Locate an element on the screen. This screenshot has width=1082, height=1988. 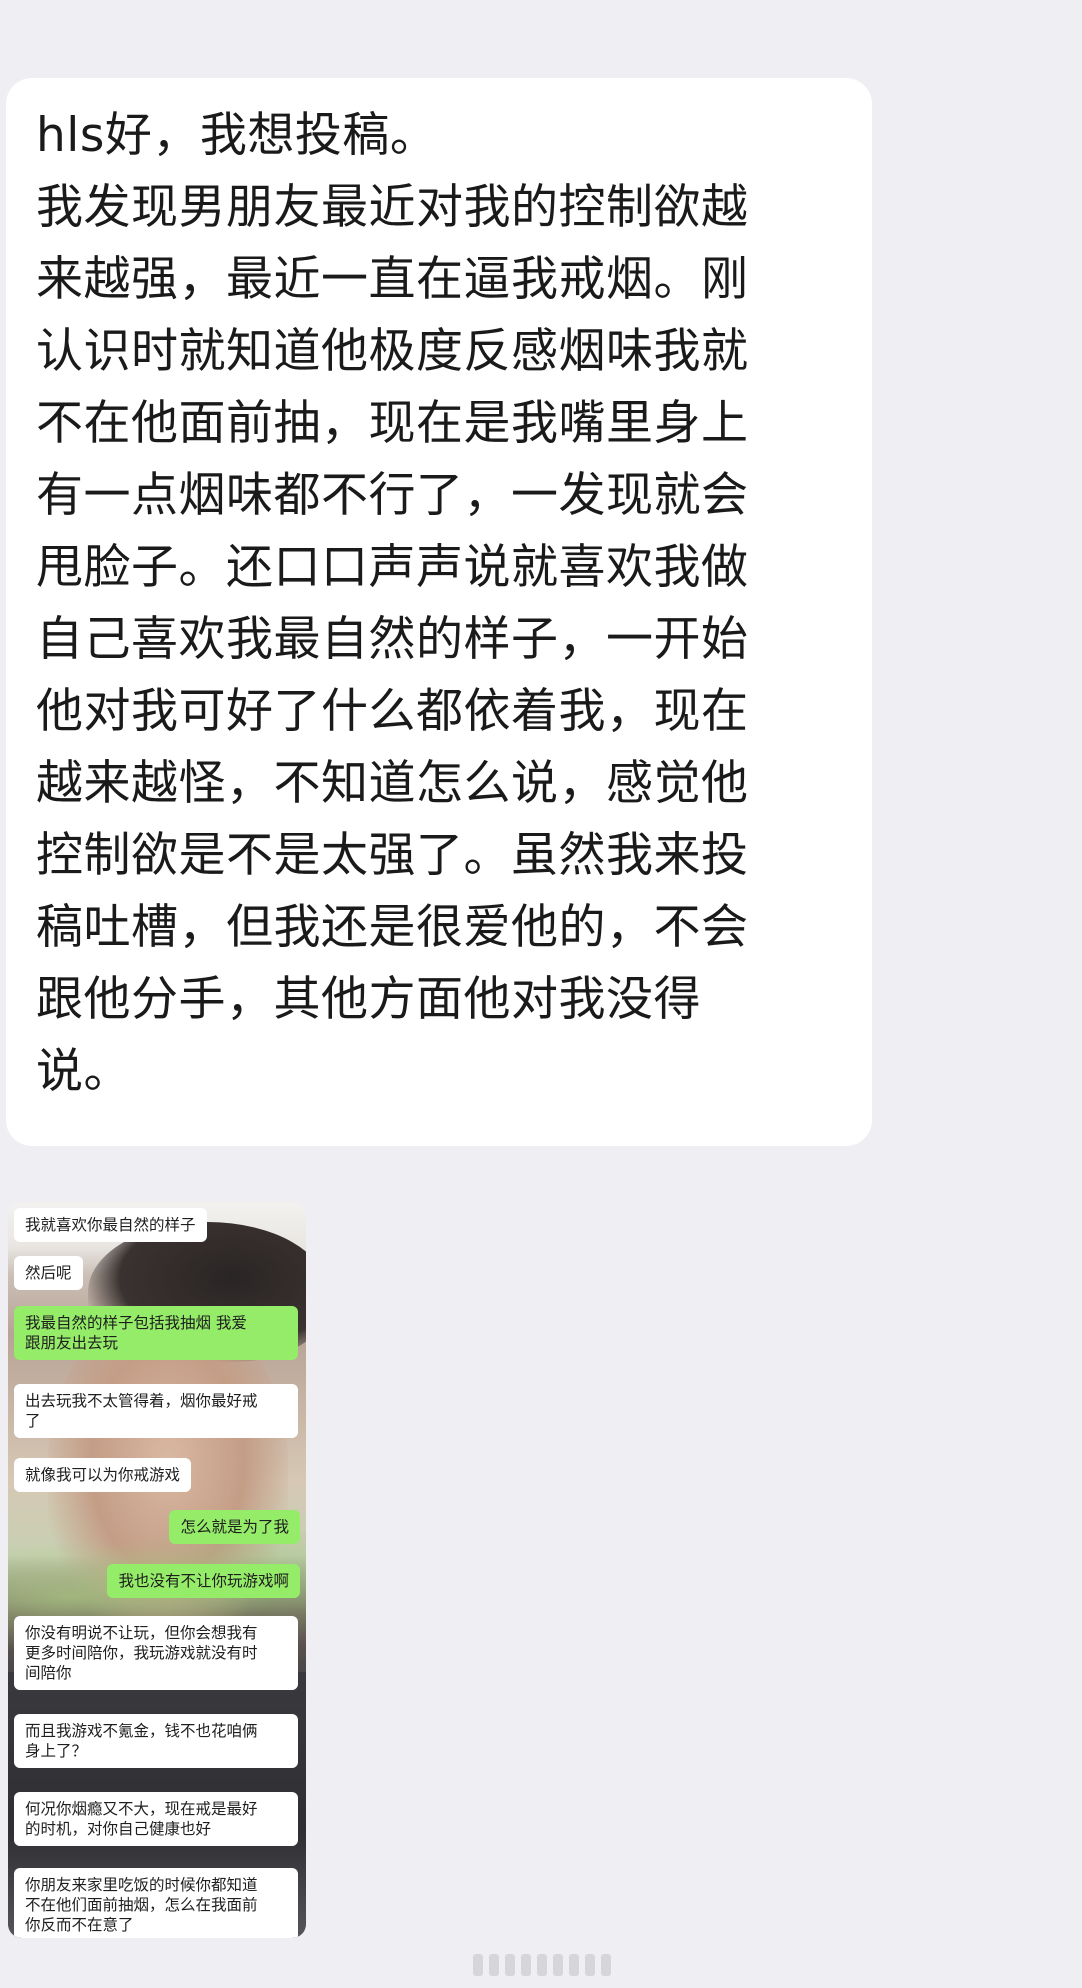
chat-bubble-sent: 我也没有不让你玩游戏啊 is located at coordinates (203, 1581).